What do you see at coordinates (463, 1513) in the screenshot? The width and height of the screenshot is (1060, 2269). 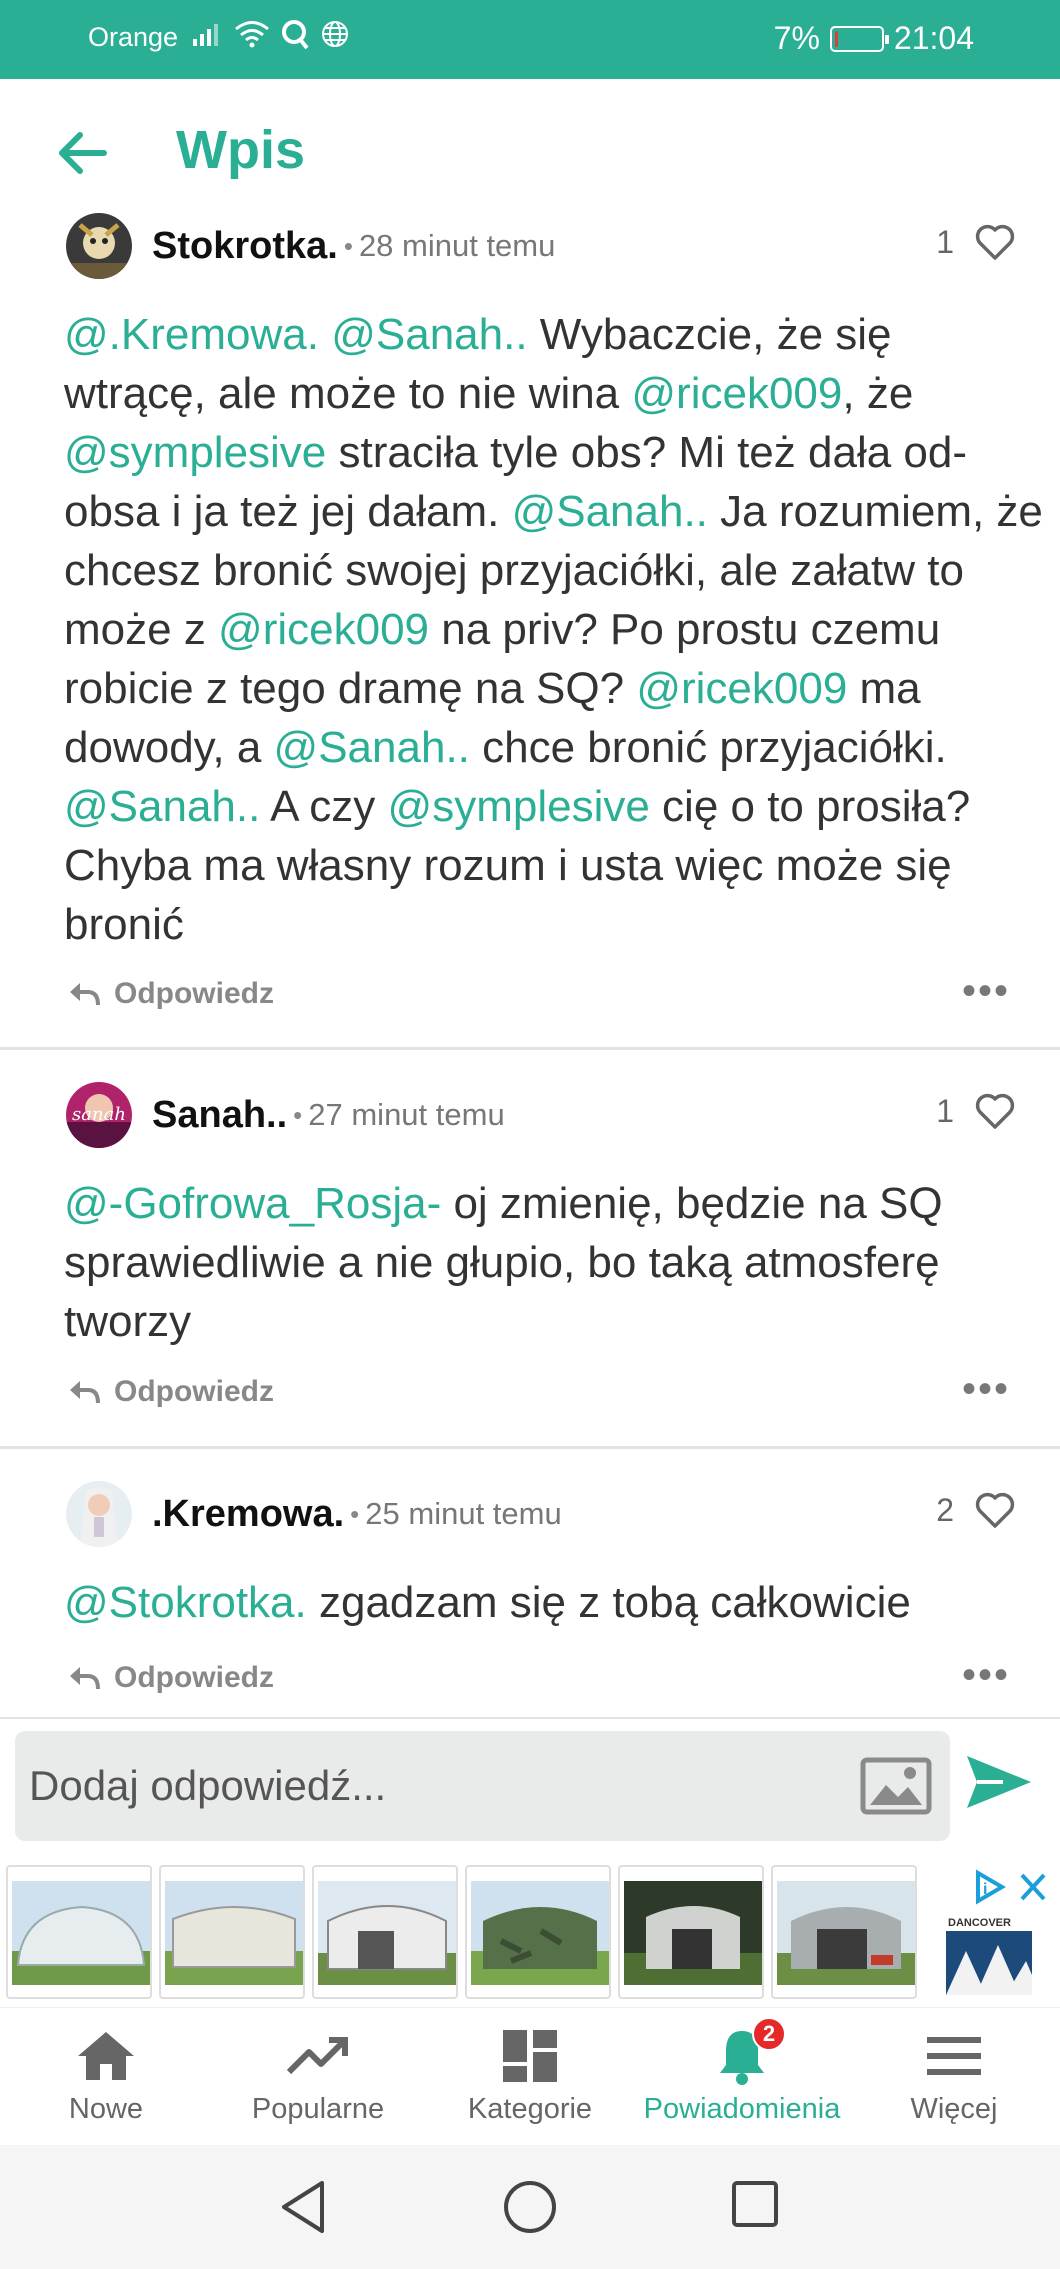 I see `comment-time: 25 minut temu` at bounding box center [463, 1513].